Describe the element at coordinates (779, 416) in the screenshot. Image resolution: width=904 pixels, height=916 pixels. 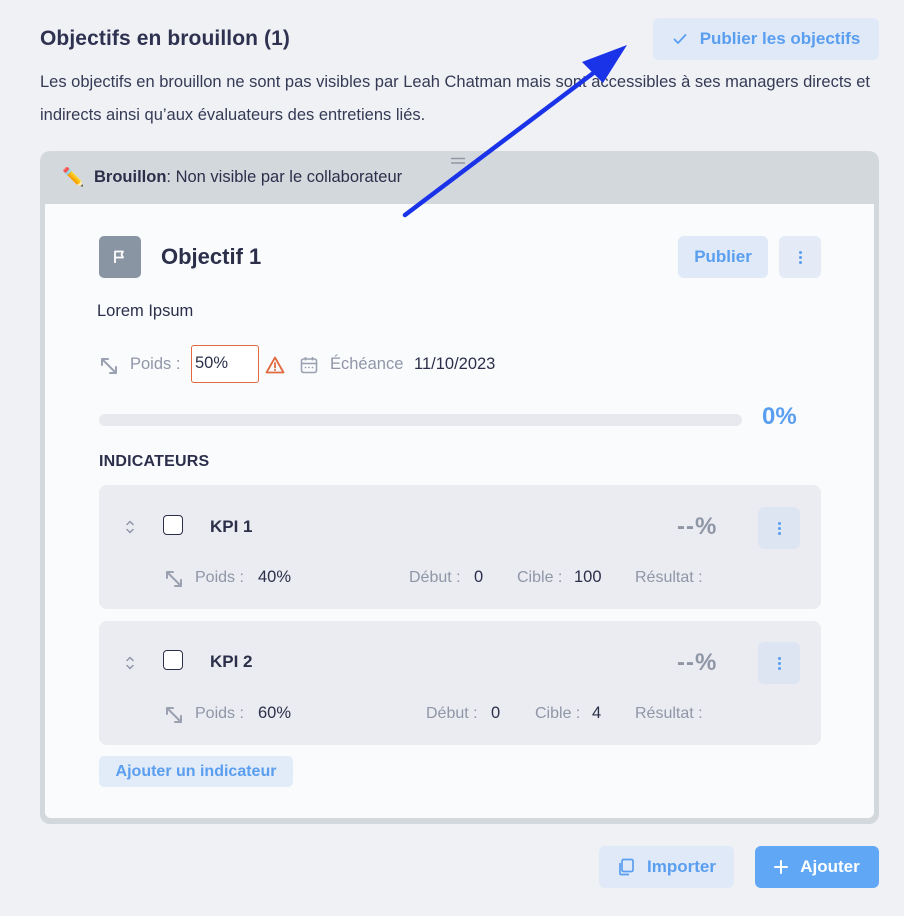
I see `progress-percentage: 0%` at that location.